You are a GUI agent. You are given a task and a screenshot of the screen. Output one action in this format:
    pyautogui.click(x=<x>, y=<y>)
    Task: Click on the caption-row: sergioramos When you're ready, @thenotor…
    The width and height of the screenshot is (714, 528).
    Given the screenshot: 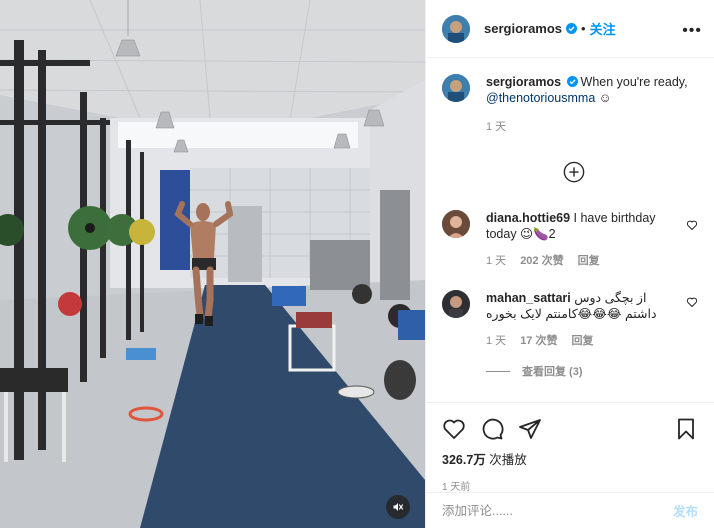 What is the action you would take?
    pyautogui.click(x=570, y=104)
    